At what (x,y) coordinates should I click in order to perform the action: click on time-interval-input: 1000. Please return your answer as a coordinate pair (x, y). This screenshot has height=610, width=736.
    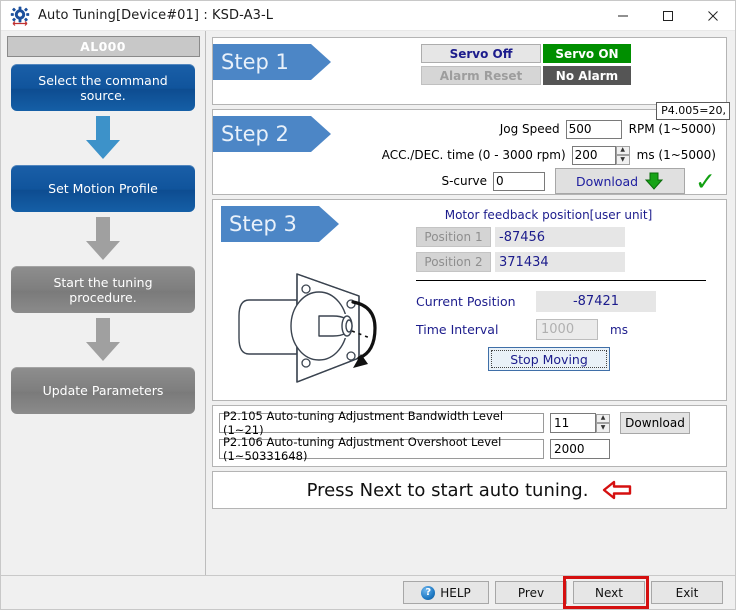
    Looking at the image, I should click on (567, 329).